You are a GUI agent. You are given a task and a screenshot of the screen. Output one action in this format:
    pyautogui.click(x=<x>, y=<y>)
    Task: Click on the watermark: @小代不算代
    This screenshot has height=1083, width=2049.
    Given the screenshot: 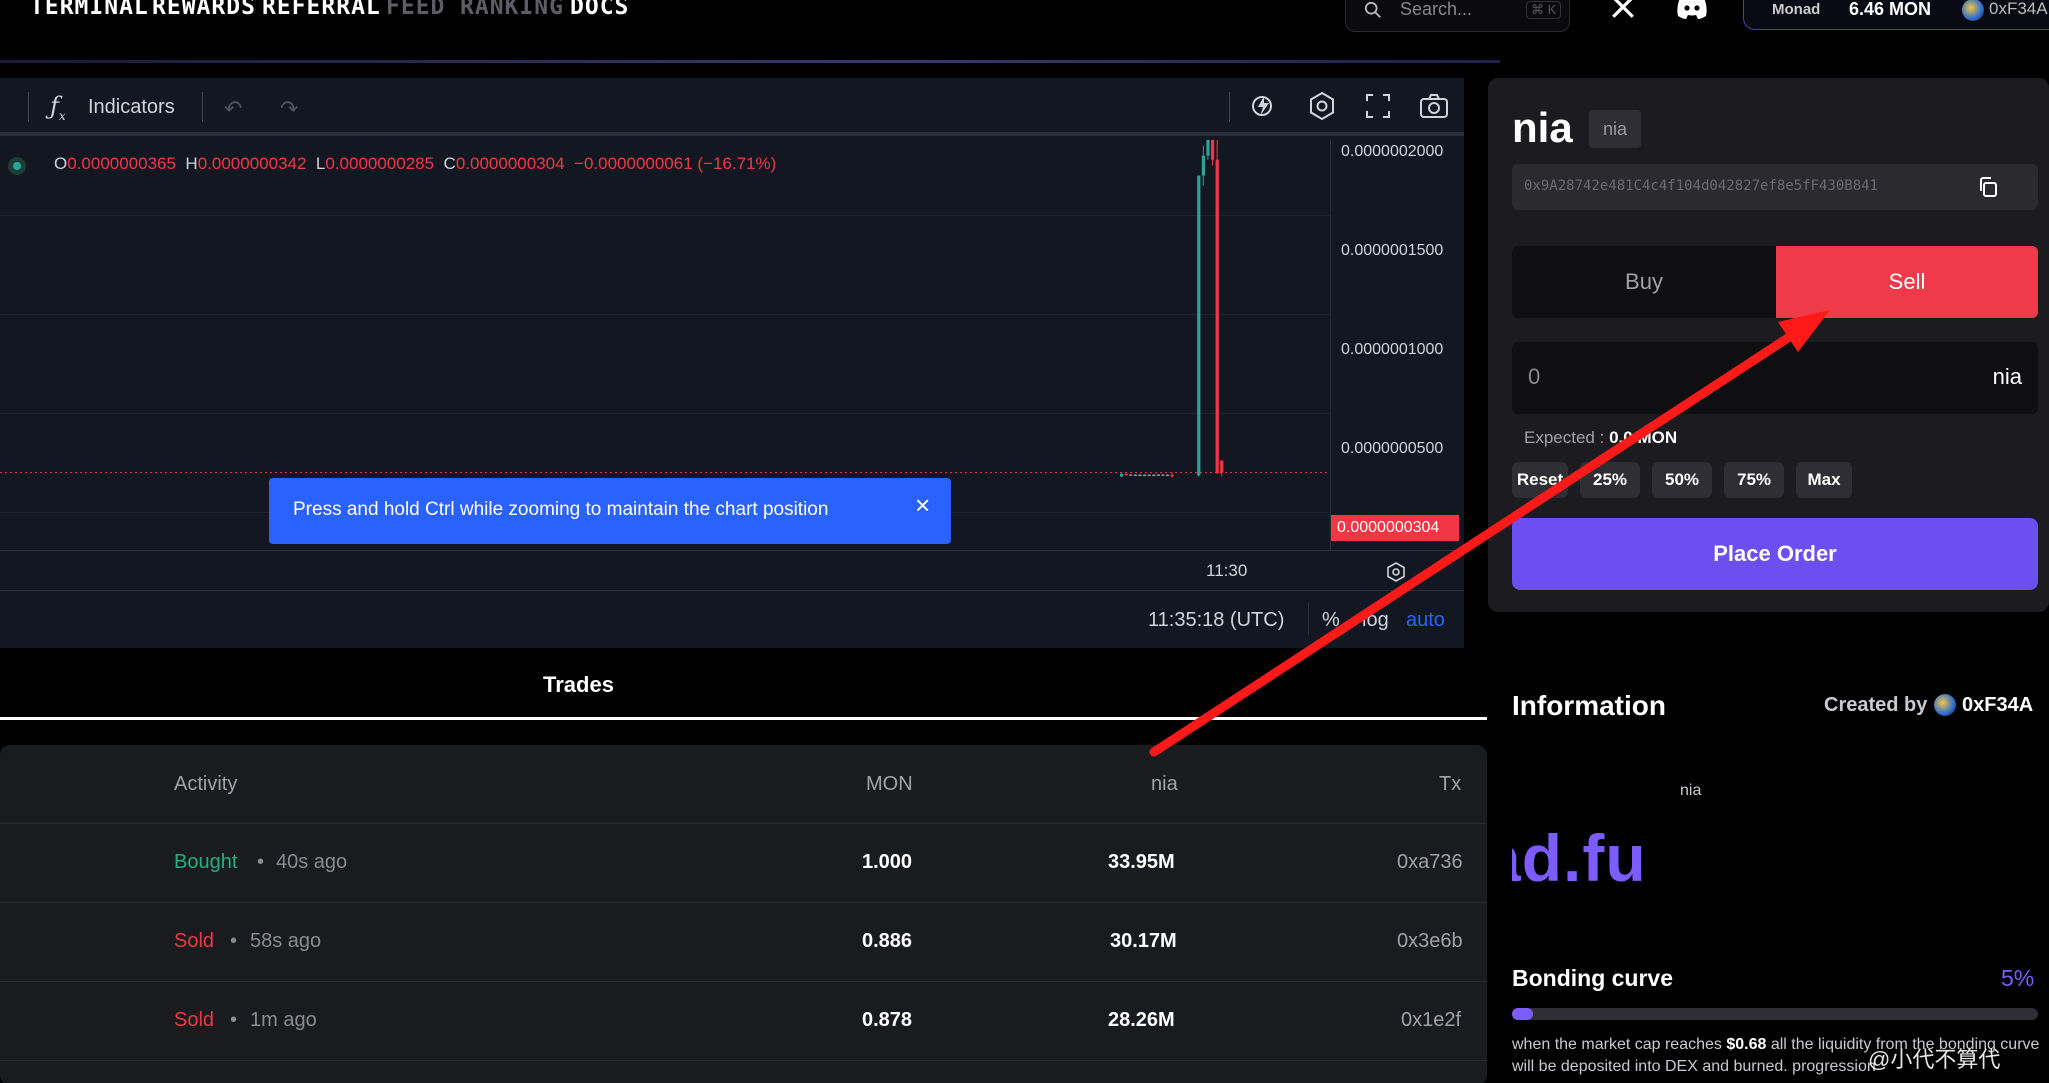 What is the action you would take?
    pyautogui.click(x=1934, y=1059)
    